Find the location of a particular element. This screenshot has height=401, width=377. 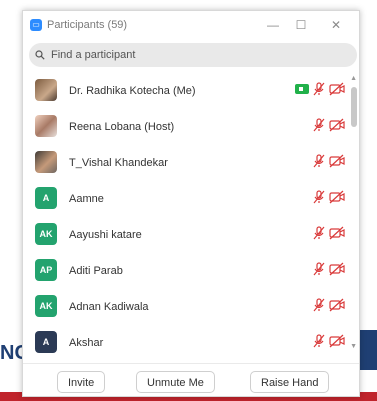

video-on-icon is located at coordinates (302, 89).